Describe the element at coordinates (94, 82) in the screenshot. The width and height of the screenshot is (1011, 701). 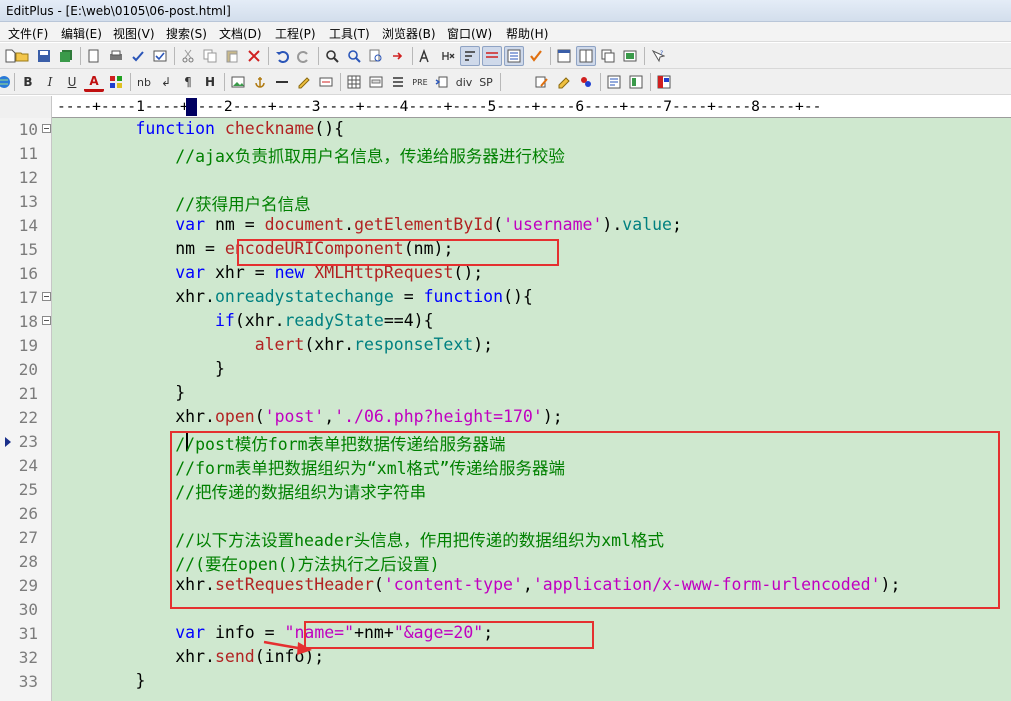
I see `font-color-button: A` at that location.